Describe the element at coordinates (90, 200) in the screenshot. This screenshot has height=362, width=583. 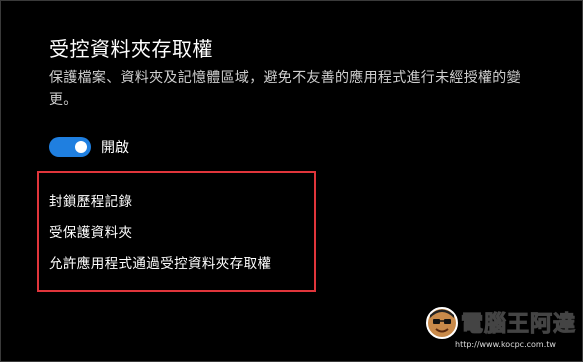
I see `block-history-link: 封鎖歷程記錄` at that location.